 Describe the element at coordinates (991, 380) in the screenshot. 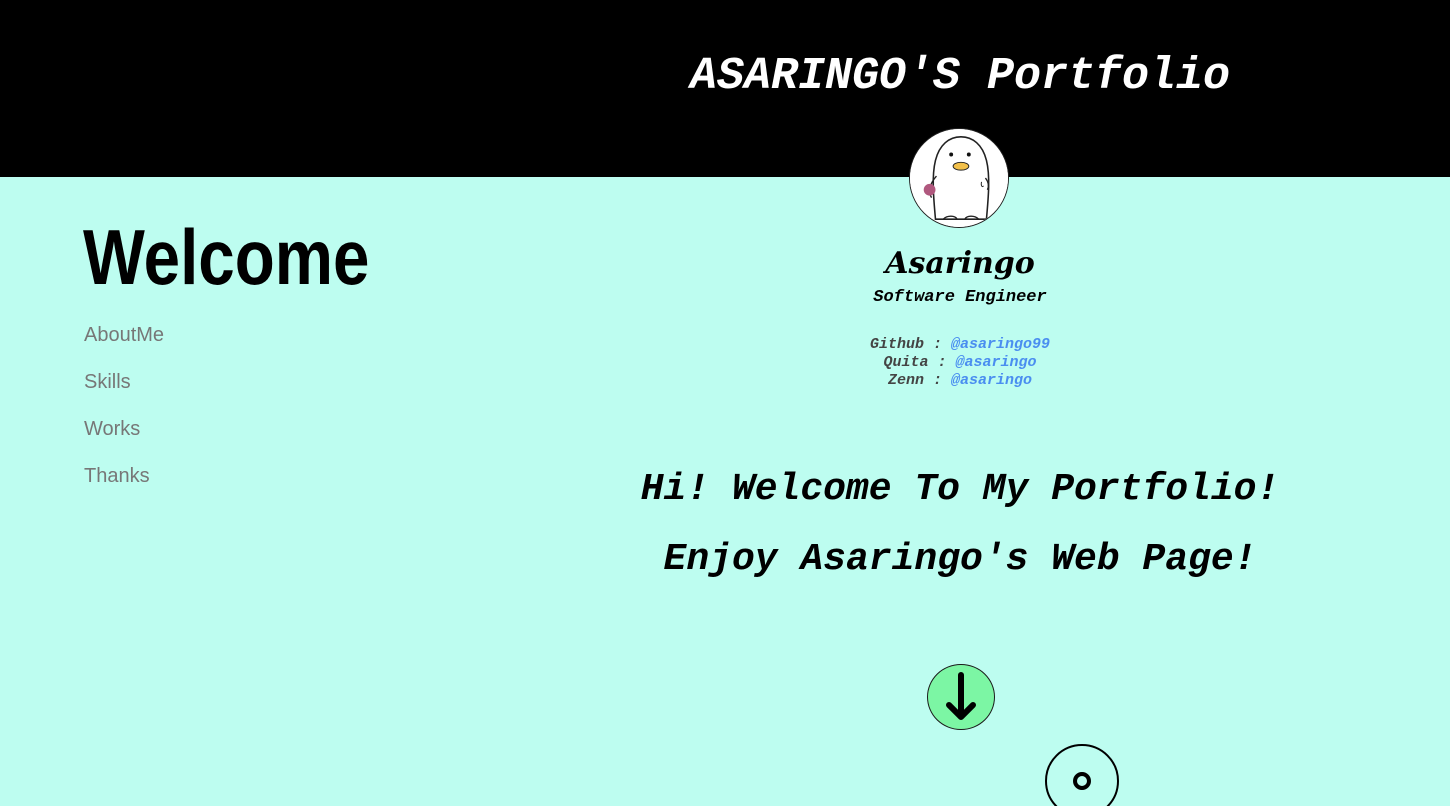

I see `zenn-link: @asaringo` at that location.